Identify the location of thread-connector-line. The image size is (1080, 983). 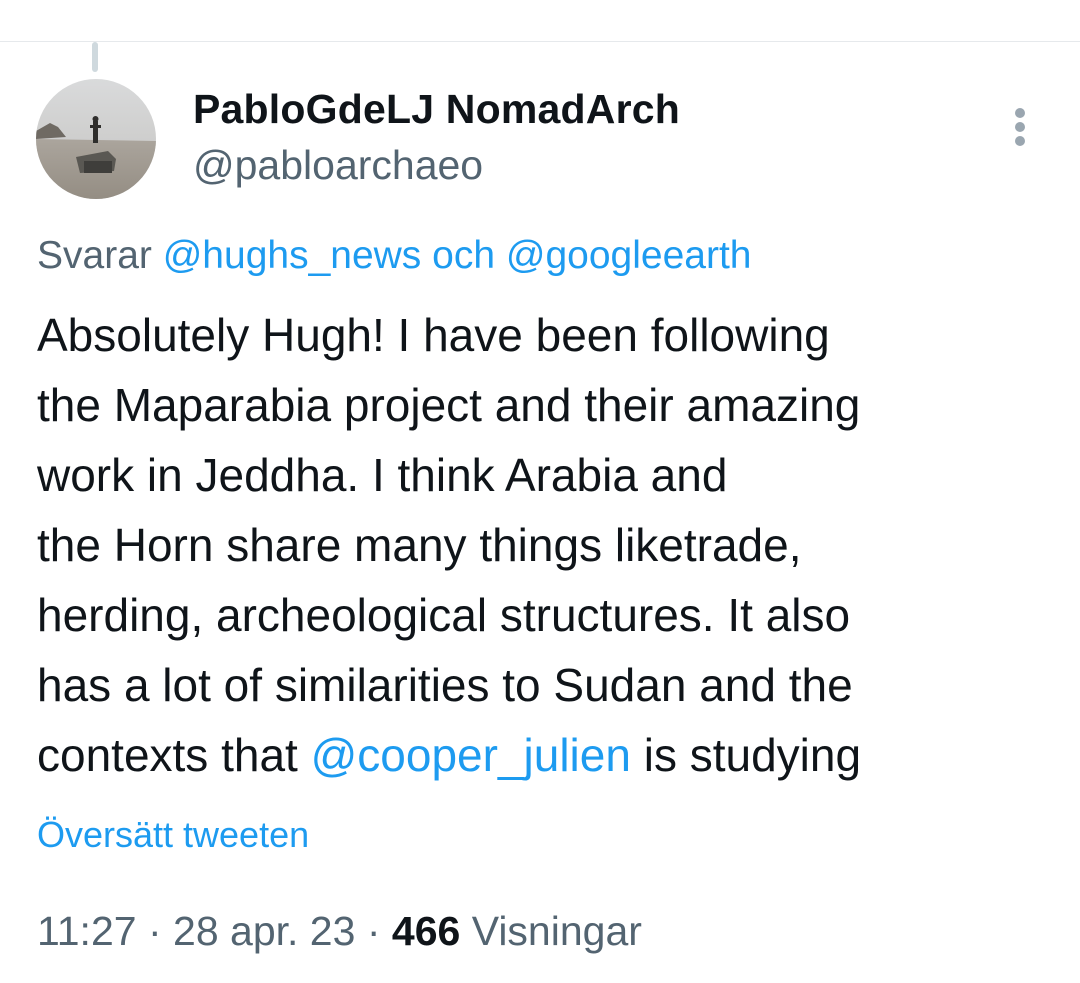
(95, 57).